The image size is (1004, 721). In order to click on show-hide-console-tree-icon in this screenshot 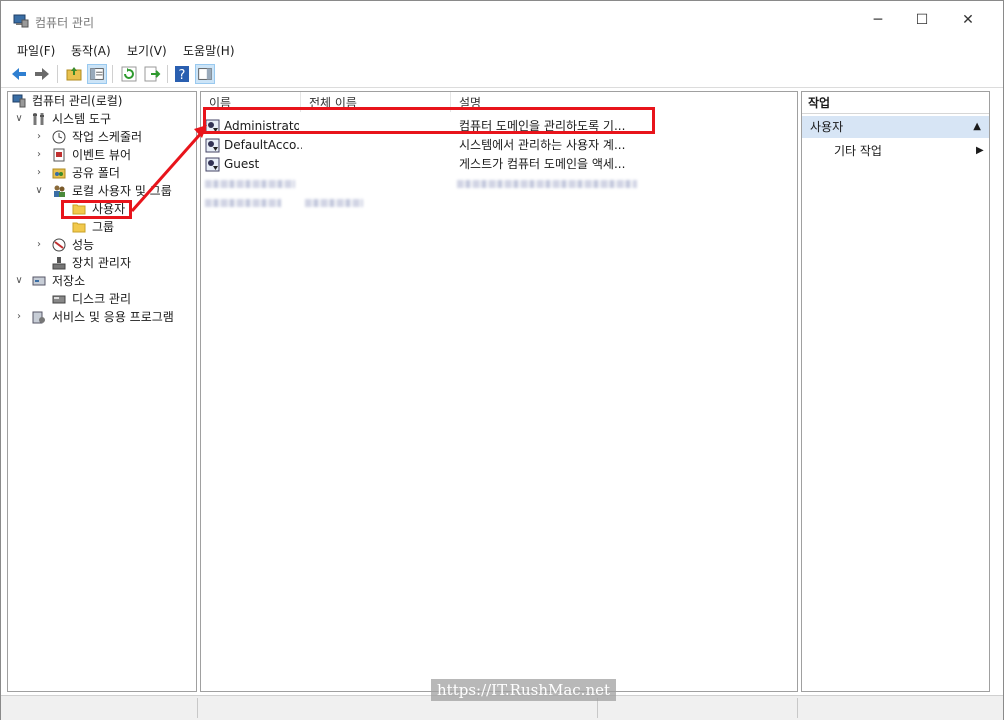, I will do `click(97, 74)`.